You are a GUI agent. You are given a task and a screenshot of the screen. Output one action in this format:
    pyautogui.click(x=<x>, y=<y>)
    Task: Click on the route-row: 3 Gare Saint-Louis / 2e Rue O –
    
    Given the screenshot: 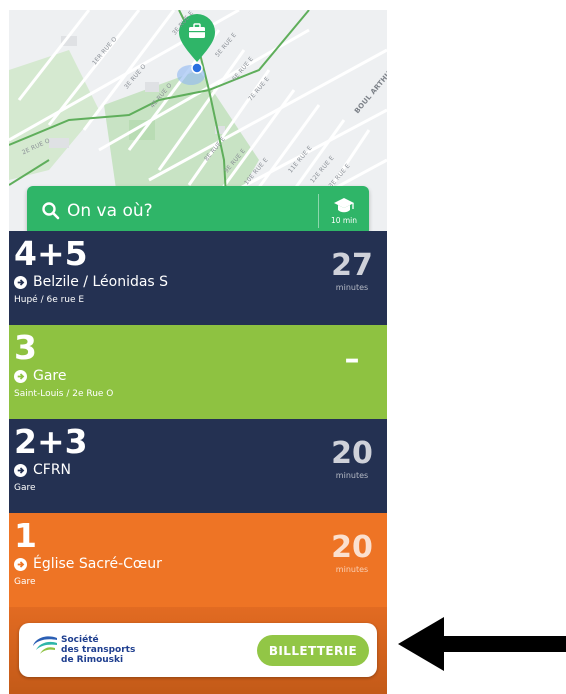 What is the action you would take?
    pyautogui.click(x=198, y=372)
    